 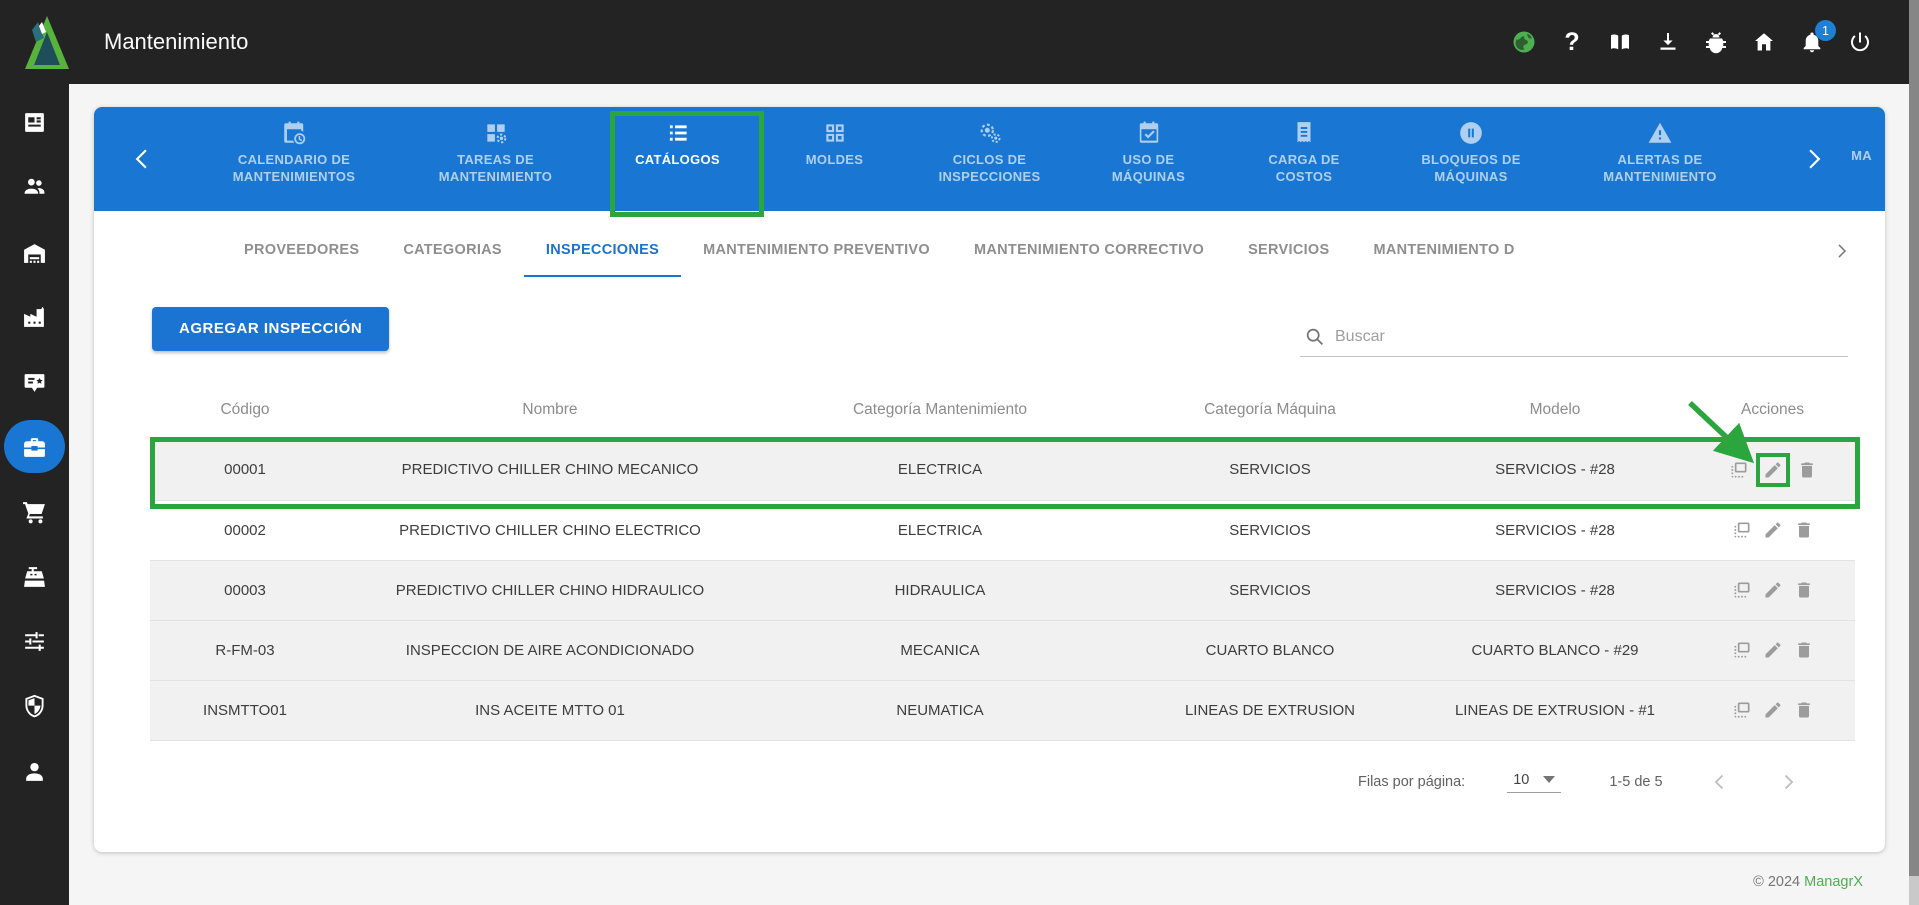 I want to click on list-icon, so click(x=678, y=133).